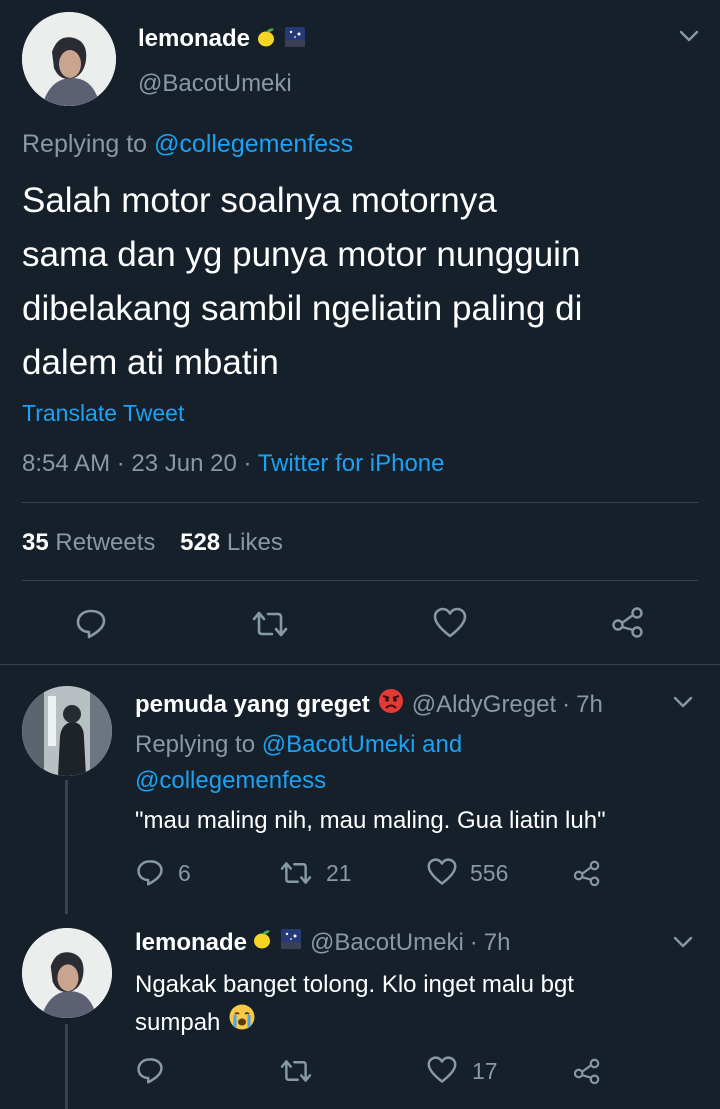 Image resolution: width=720 pixels, height=1109 pixels. I want to click on likes-stat: 528 Likes, so click(231, 542).